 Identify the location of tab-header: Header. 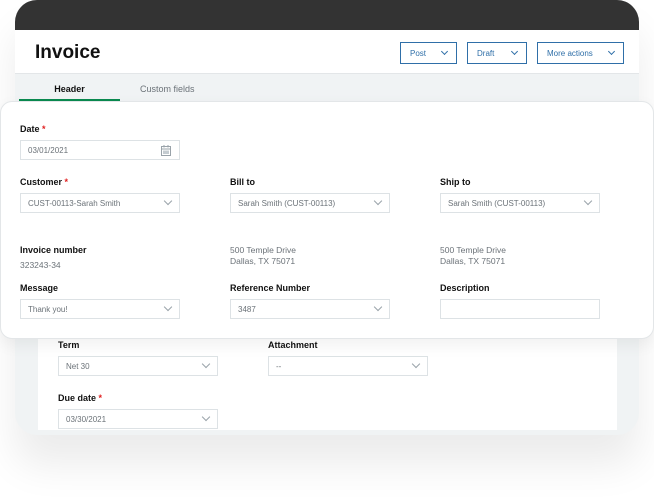
(69, 89).